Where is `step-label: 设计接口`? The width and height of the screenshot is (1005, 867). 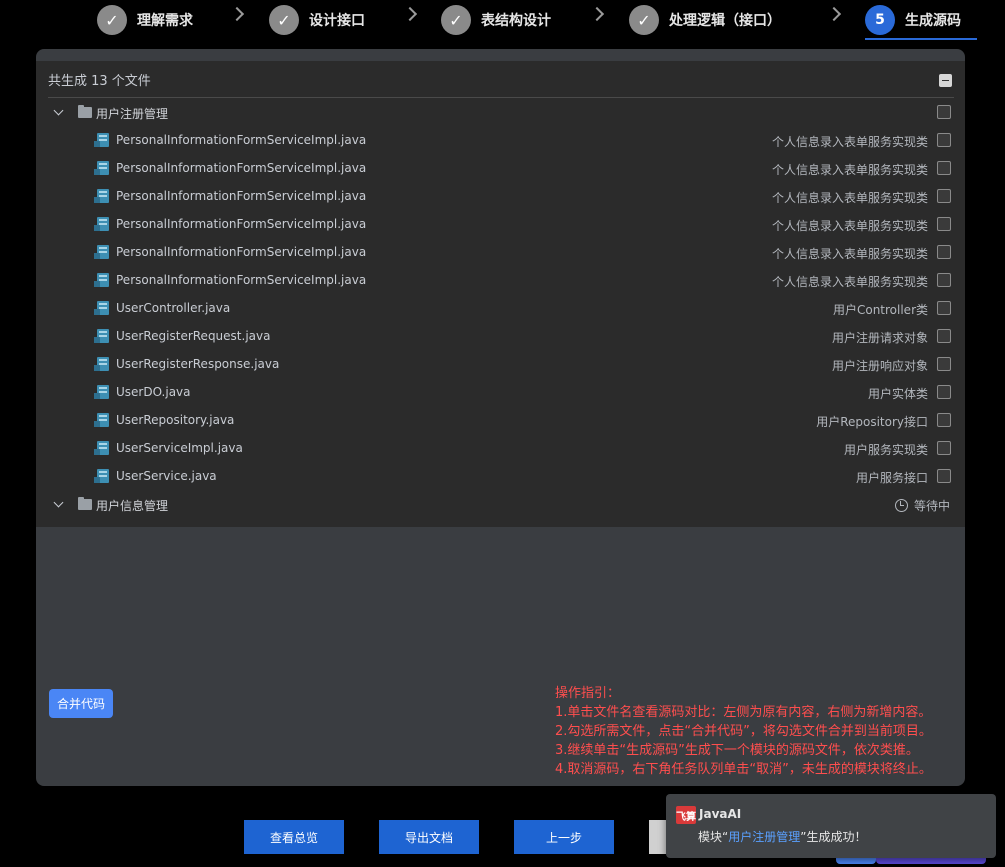
step-label: 设计接口 is located at coordinates (337, 21).